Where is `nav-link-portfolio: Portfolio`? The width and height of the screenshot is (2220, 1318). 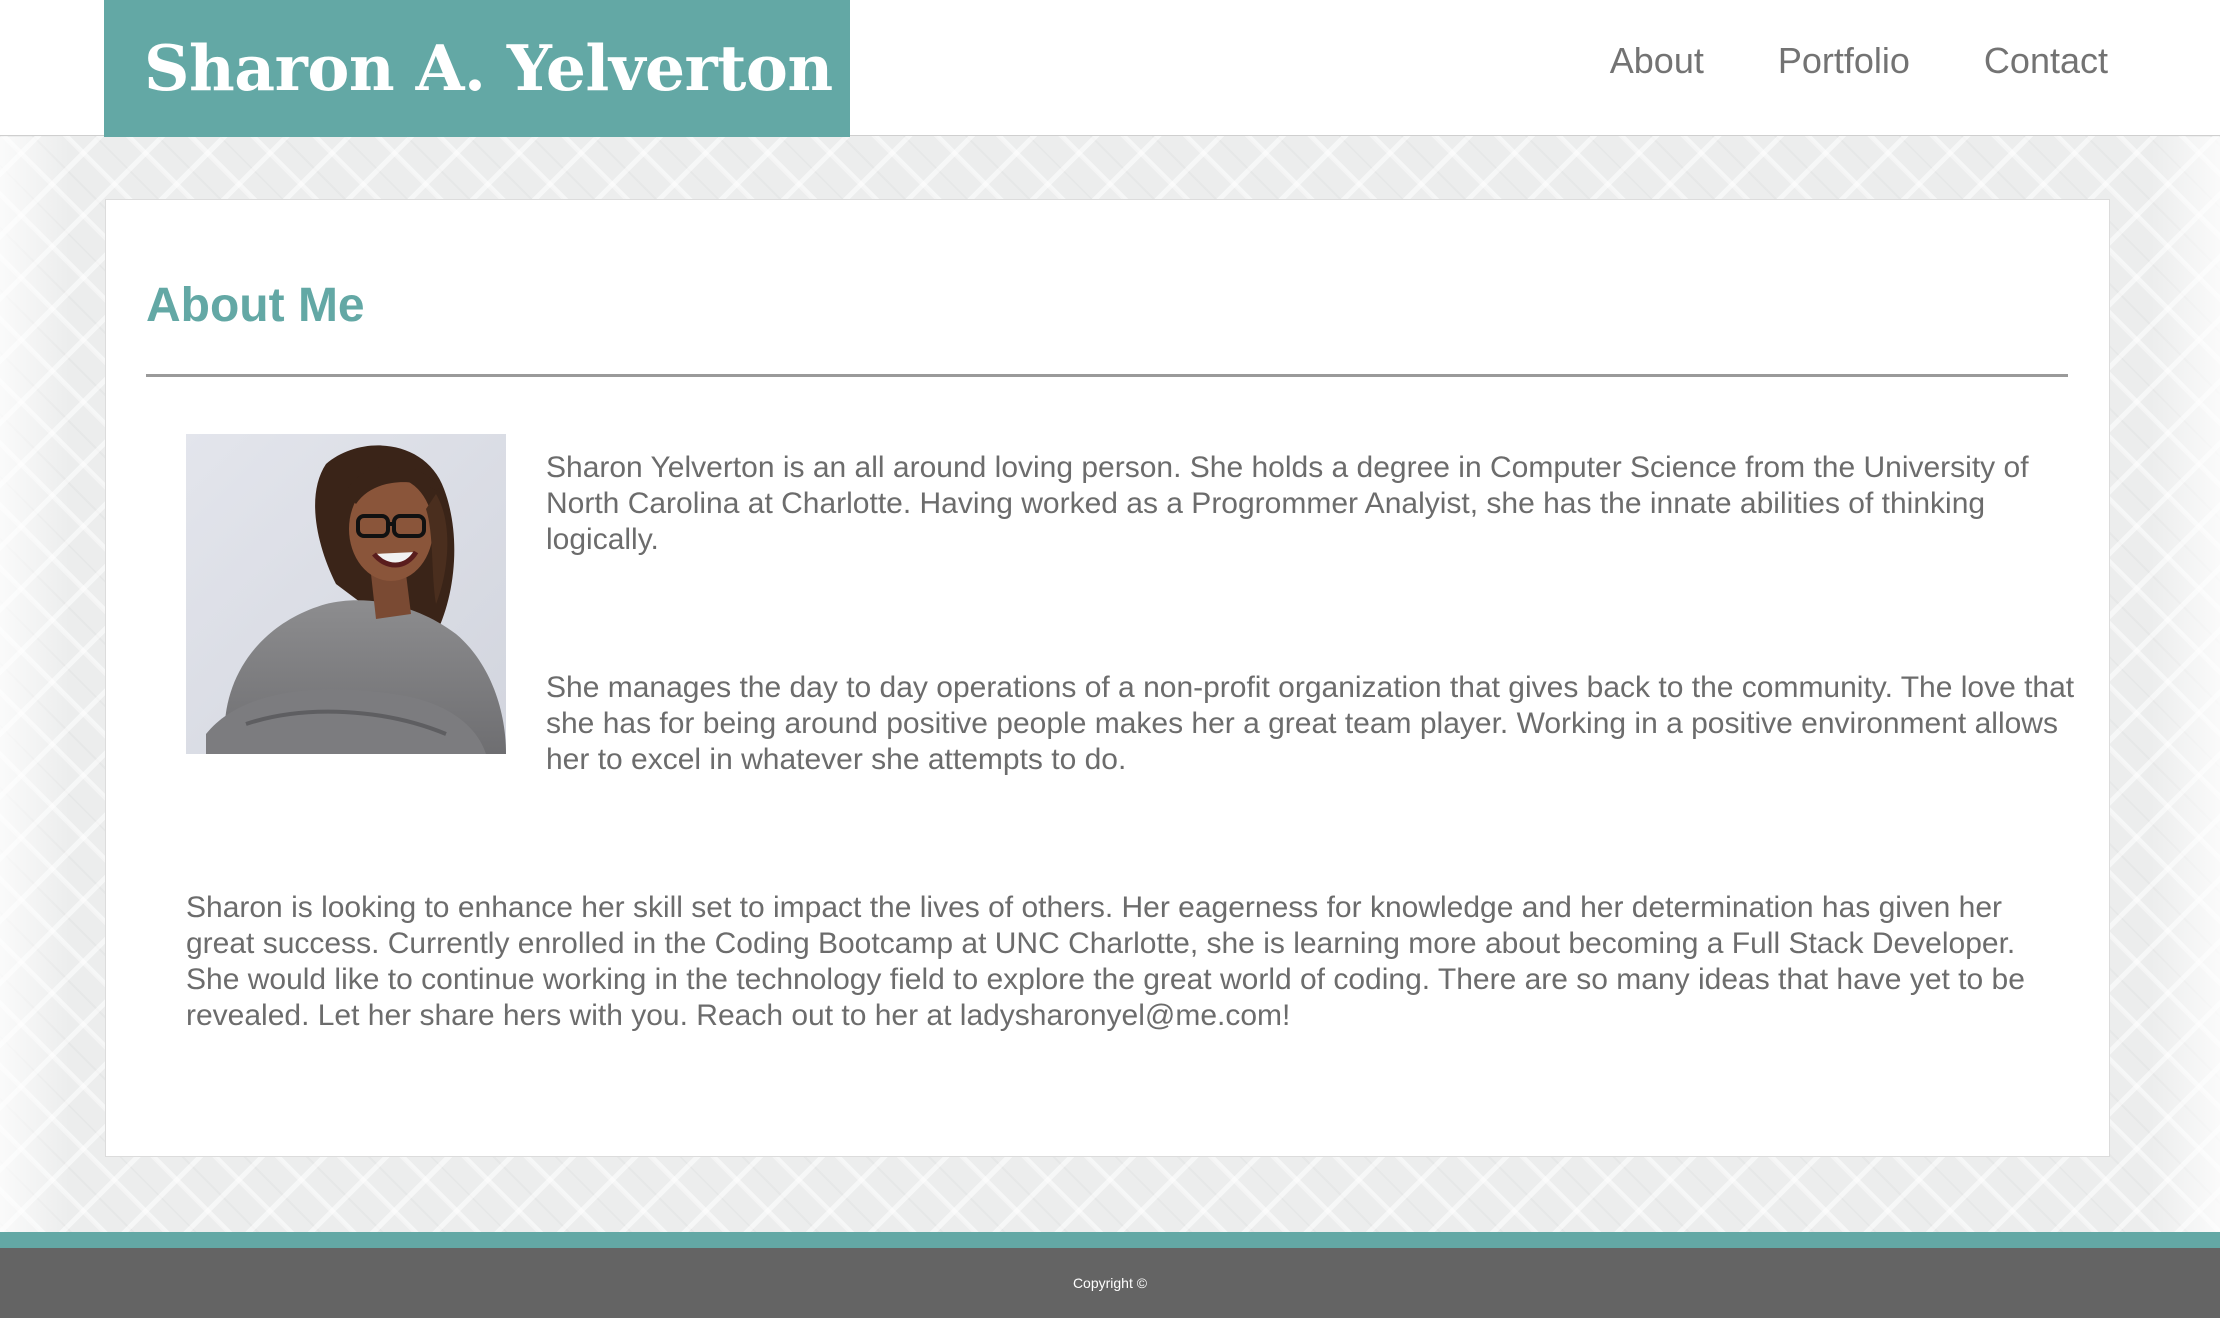
nav-link-portfolio: Portfolio is located at coordinates (1844, 61).